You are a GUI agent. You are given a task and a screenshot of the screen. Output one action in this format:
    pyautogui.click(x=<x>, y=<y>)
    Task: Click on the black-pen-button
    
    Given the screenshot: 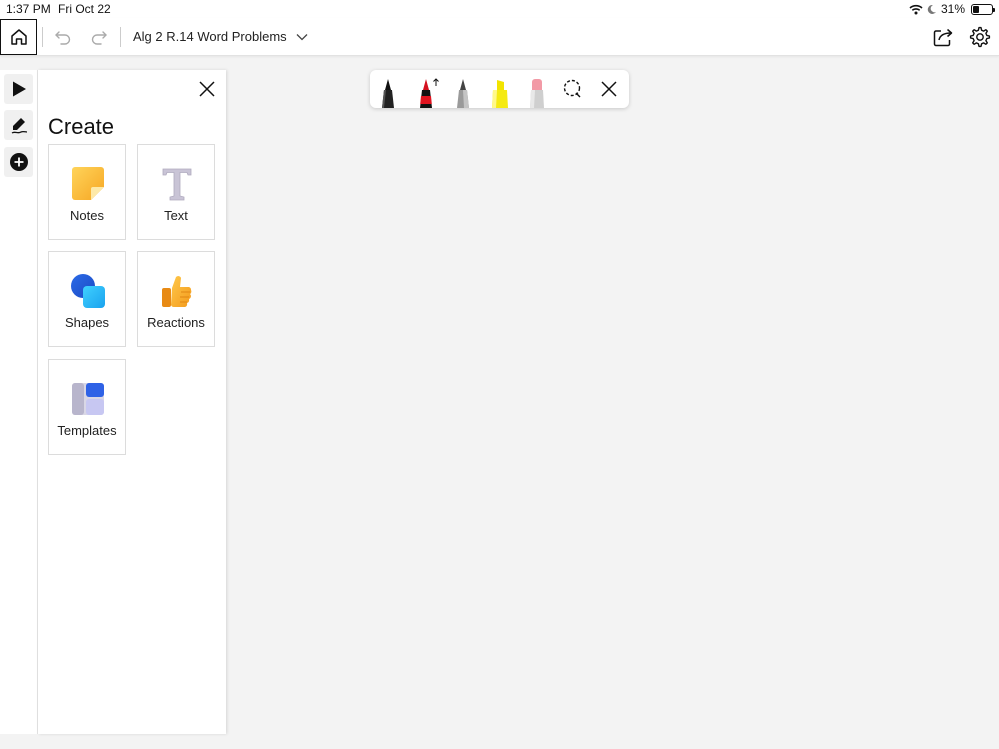 What is the action you would take?
    pyautogui.click(x=388, y=93)
    